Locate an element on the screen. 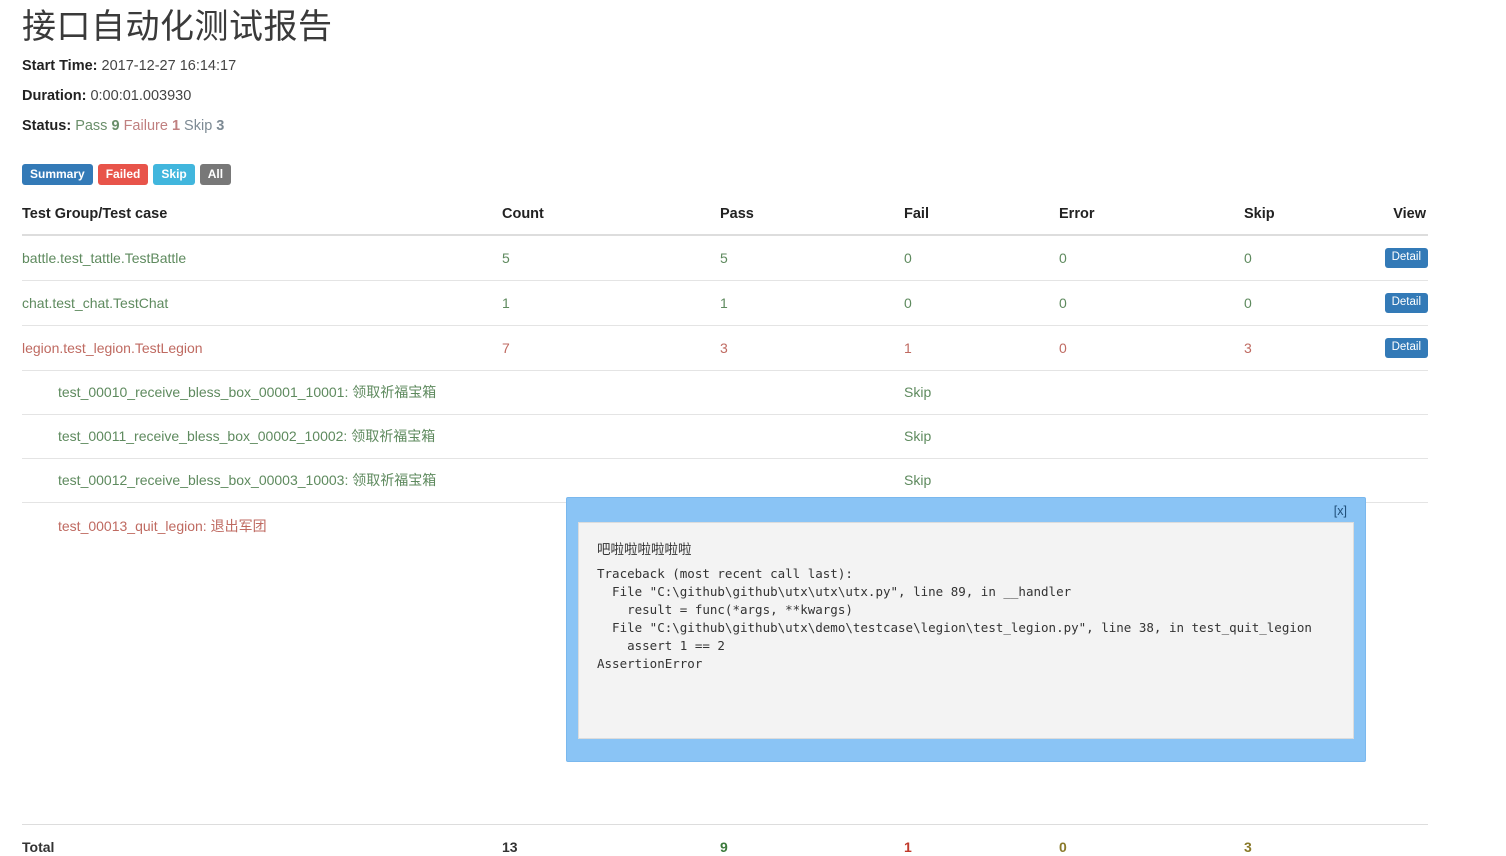 This screenshot has height=856, width=1506. filter-button-bar: Summary Failed Skip All is located at coordinates (129, 174).